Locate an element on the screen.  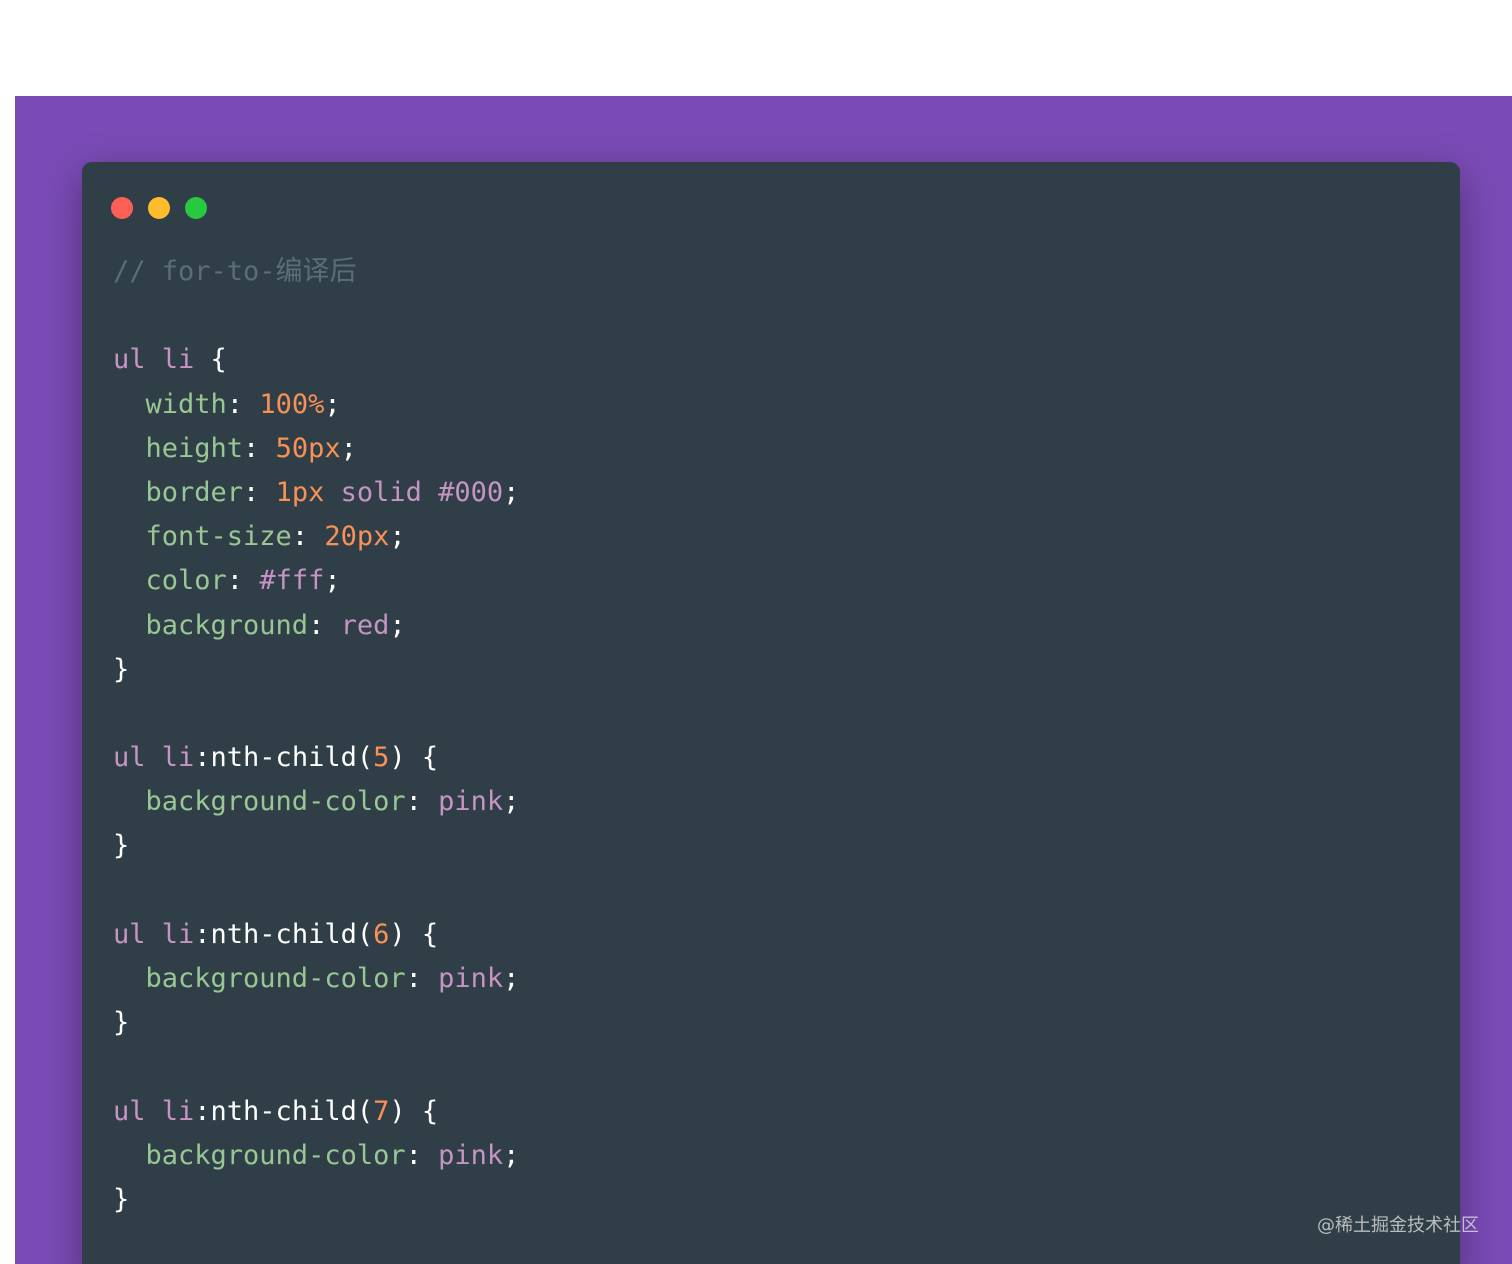
code-token: 5 is located at coordinates (381, 758).